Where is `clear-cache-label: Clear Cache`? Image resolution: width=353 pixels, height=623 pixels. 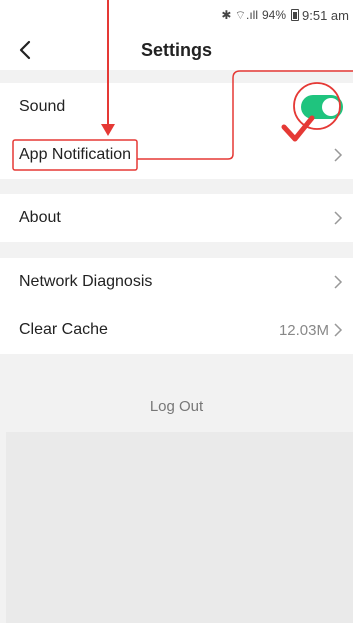 clear-cache-label: Clear Cache is located at coordinates (63, 329).